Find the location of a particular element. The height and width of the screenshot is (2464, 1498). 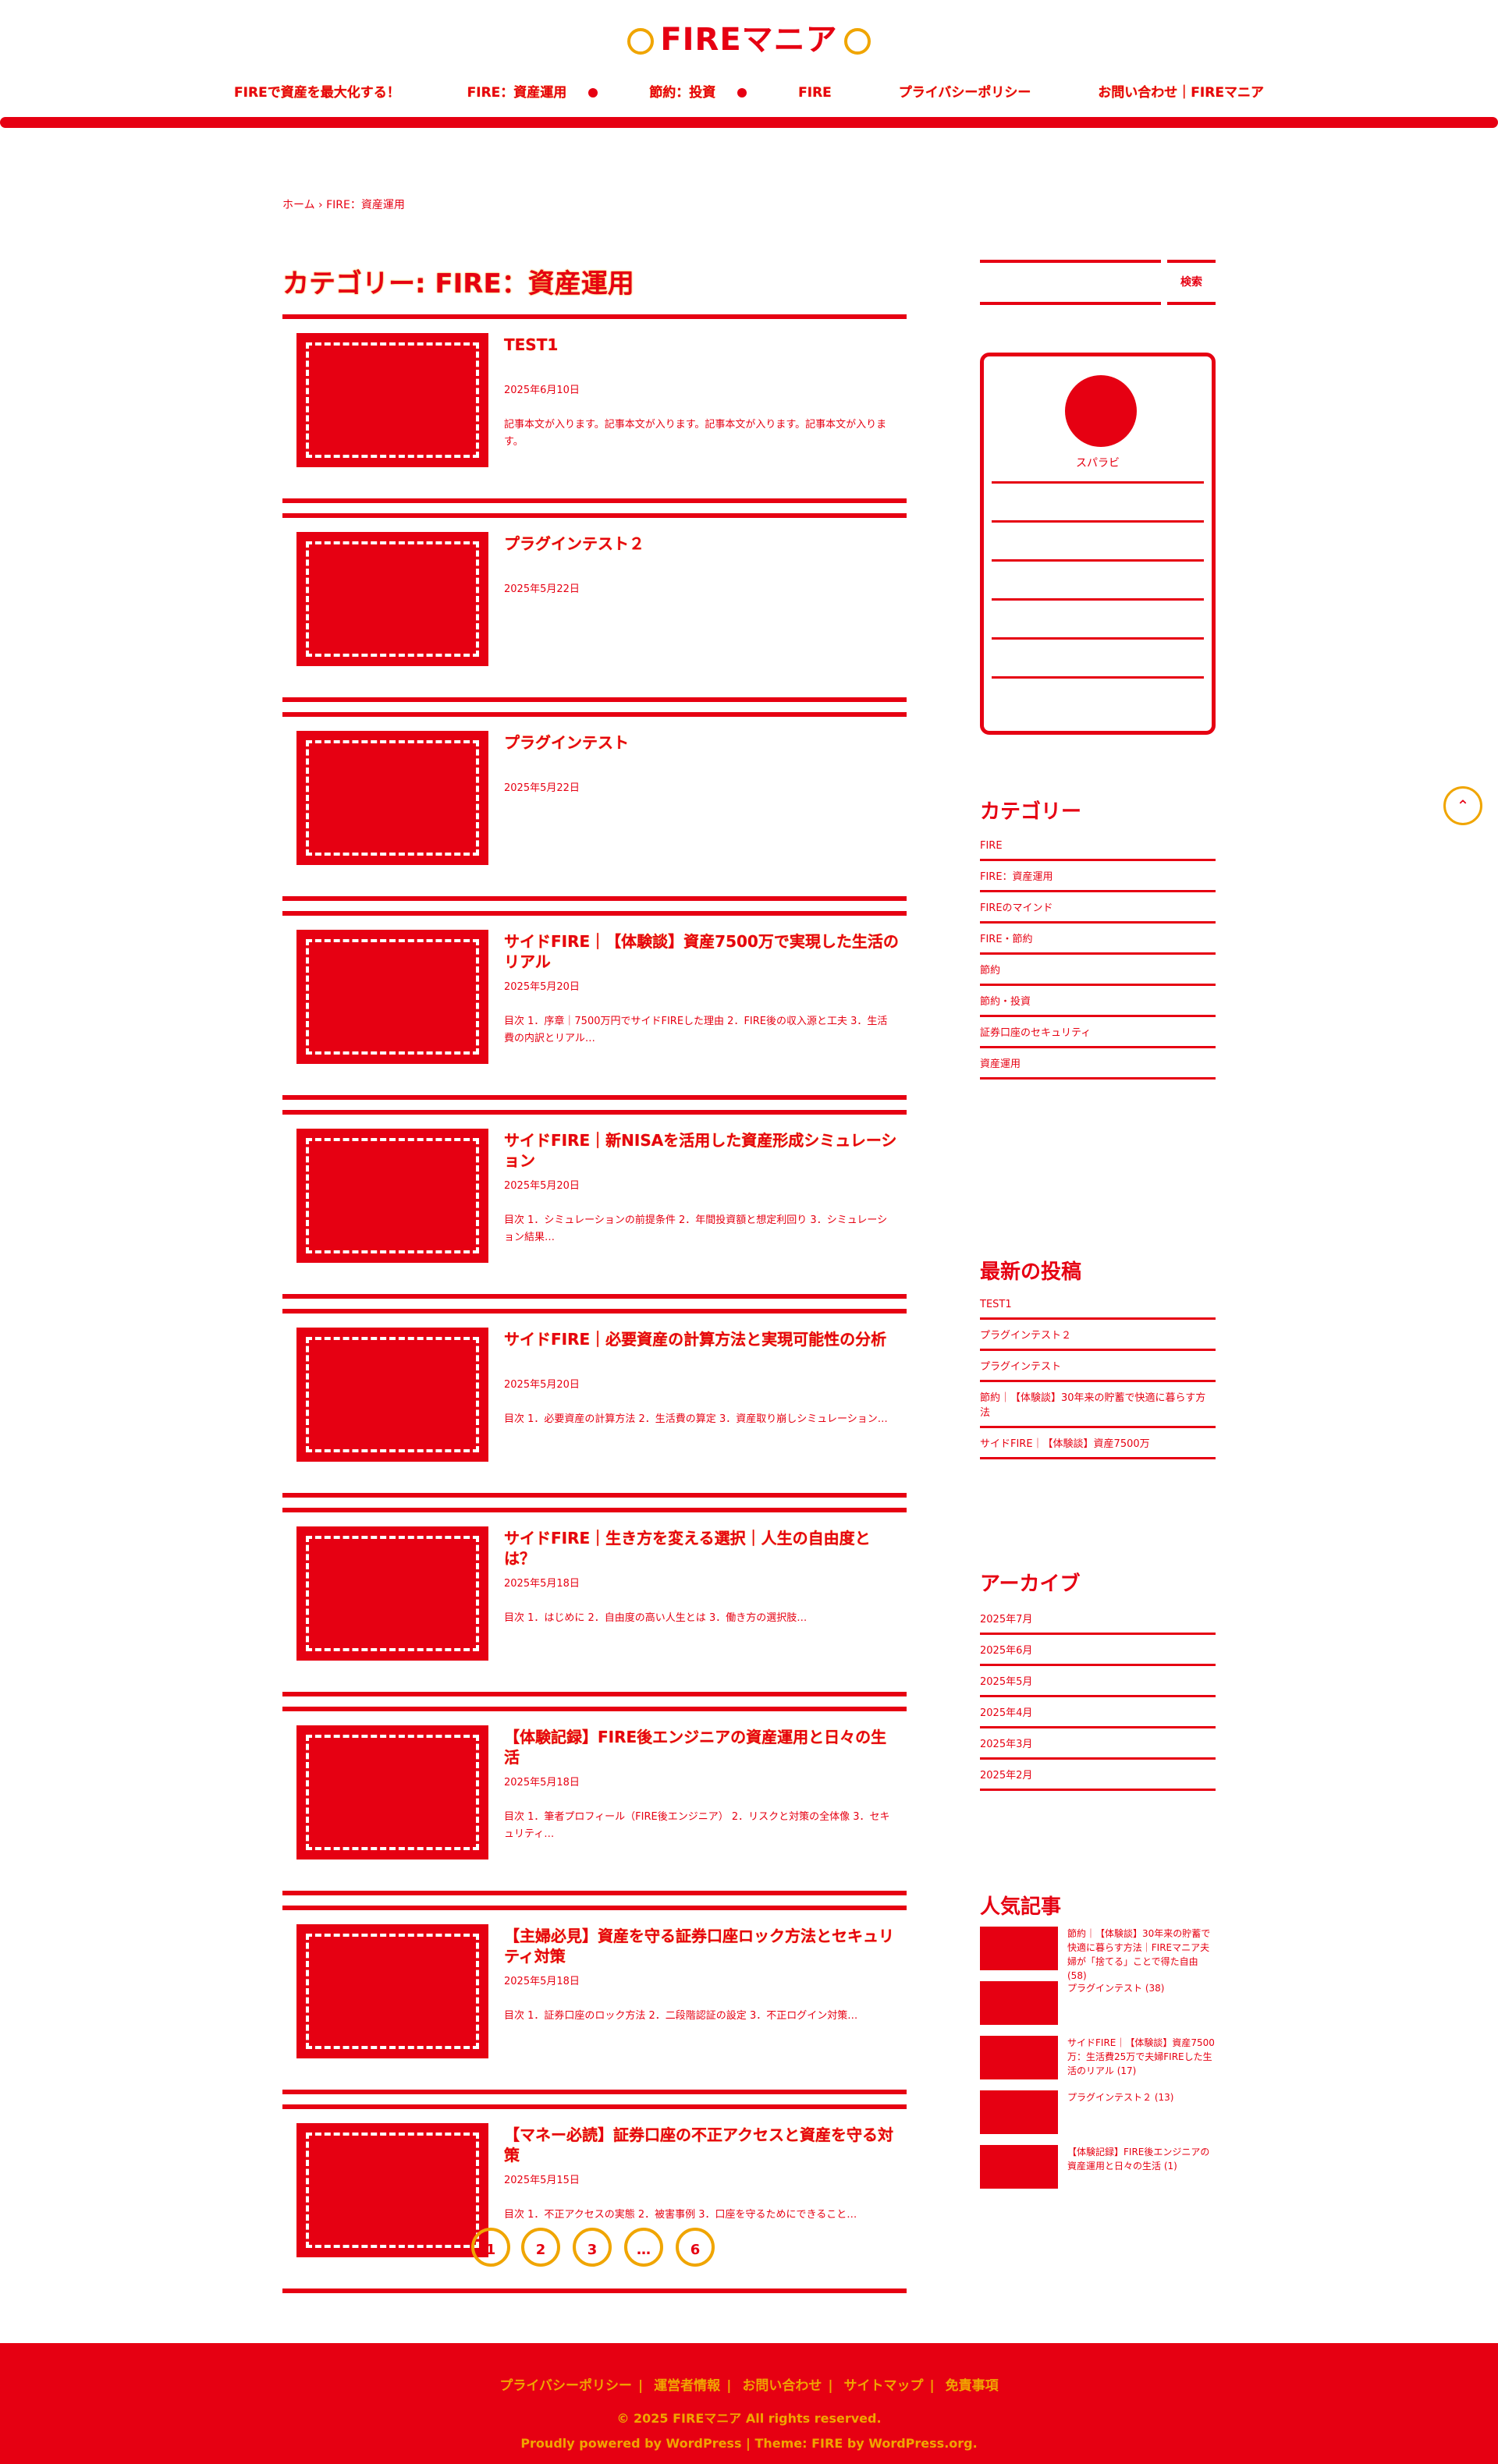

nav-item-fire-maximize: FIREで資産を最大化する！ is located at coordinates (317, 91).